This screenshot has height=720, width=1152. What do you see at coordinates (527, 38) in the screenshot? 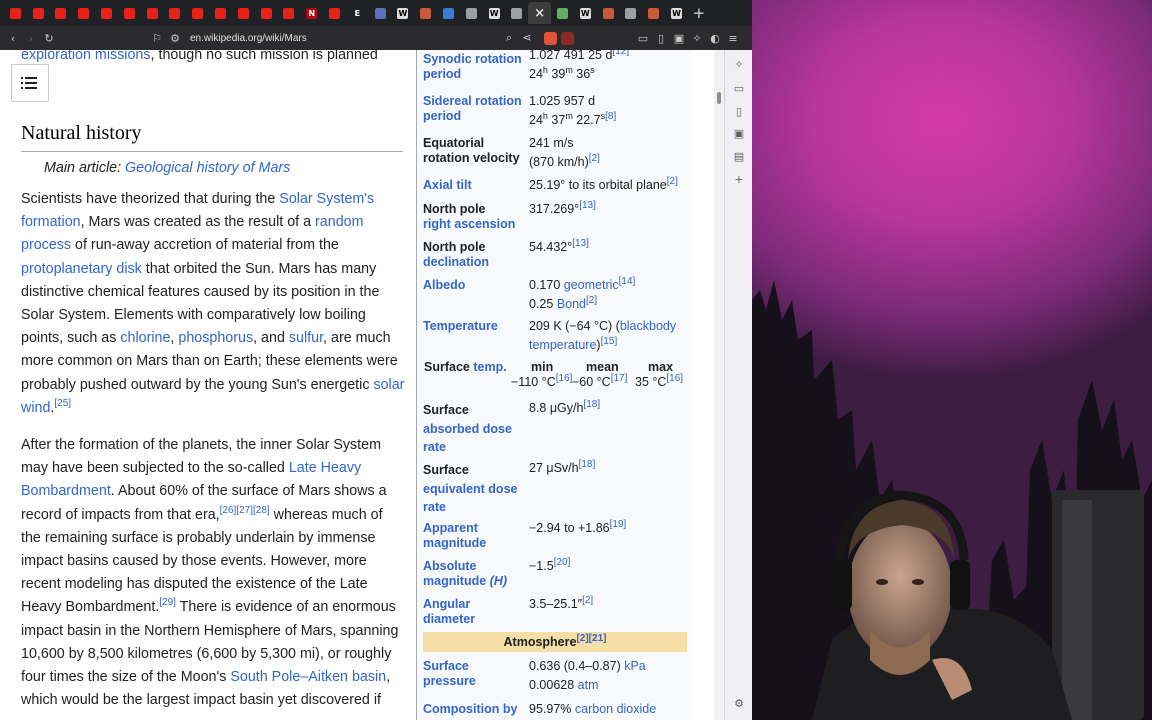
I see `share-icon: ⋖` at bounding box center [527, 38].